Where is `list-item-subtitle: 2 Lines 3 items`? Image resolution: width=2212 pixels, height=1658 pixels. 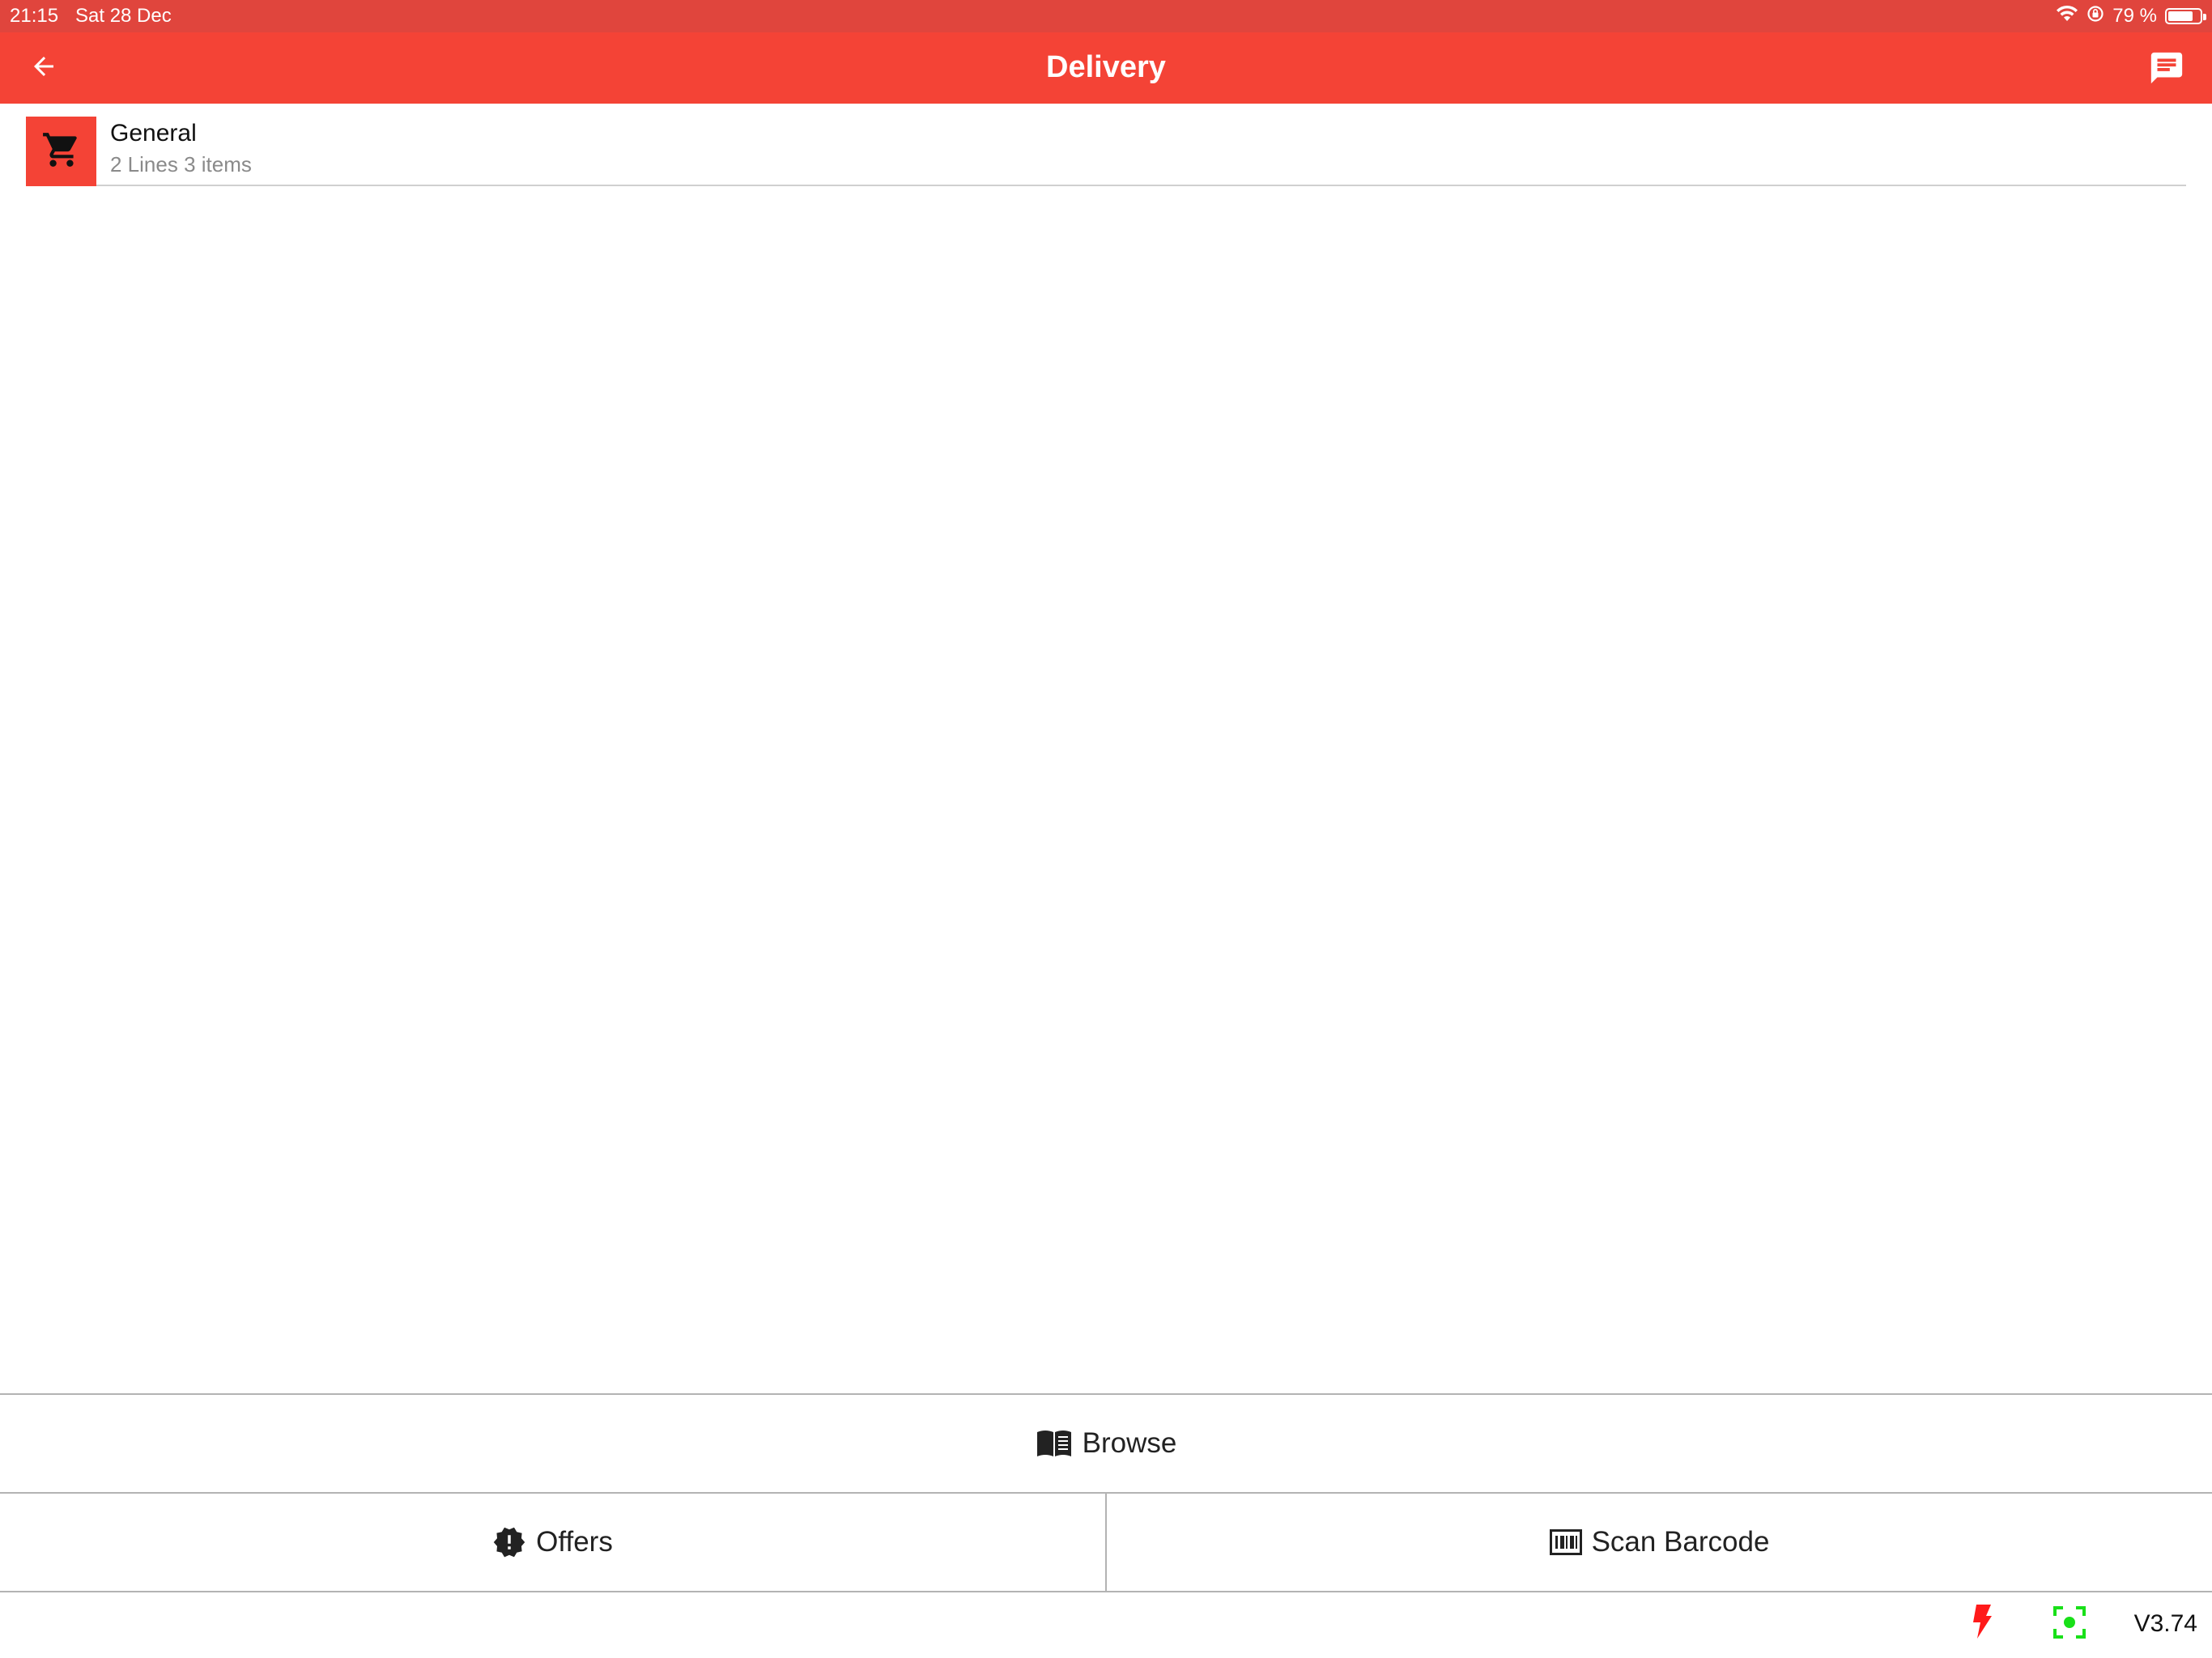 list-item-subtitle: 2 Lines 3 items is located at coordinates (181, 164).